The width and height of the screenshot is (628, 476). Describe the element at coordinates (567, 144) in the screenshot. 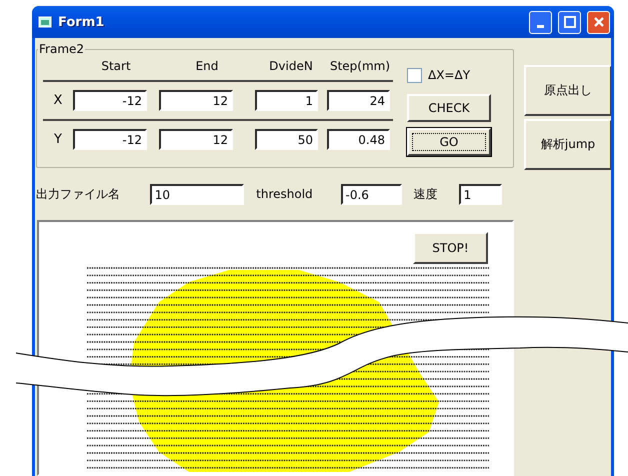

I see `side-button: 解析jump` at that location.